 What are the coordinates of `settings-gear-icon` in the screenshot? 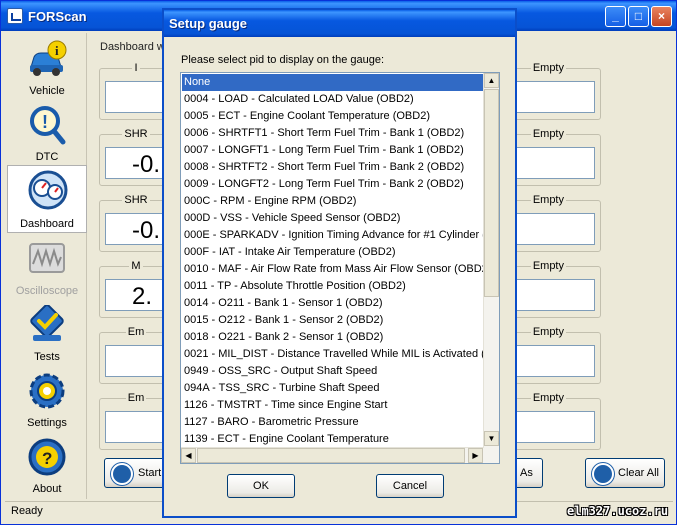 It's located at (47, 391).